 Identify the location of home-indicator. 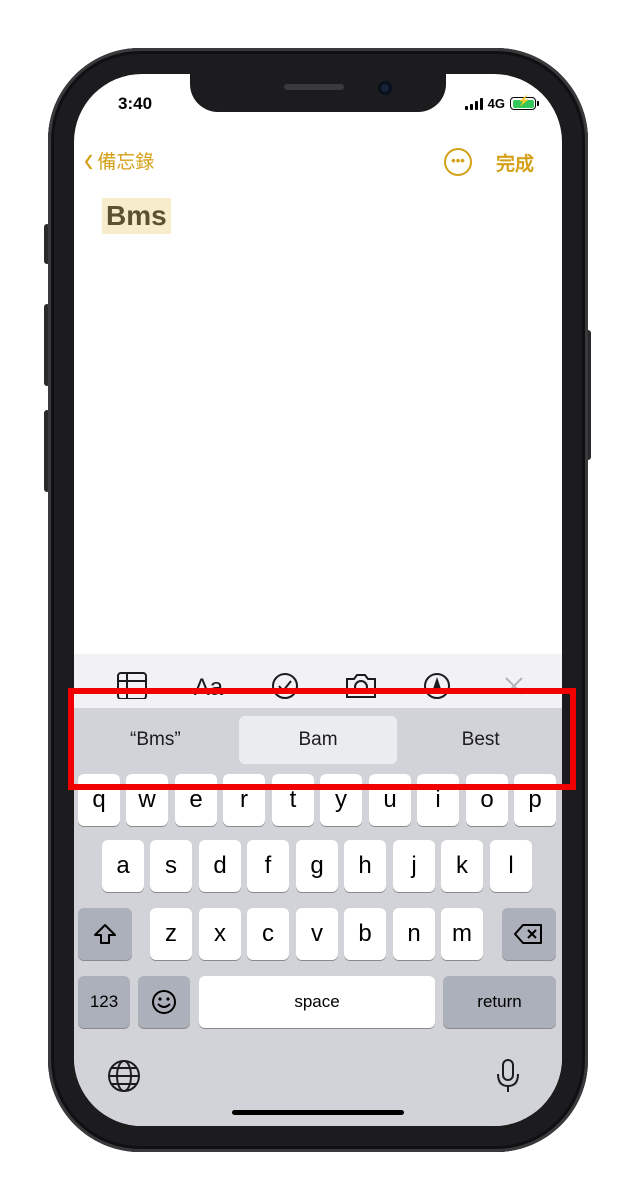
(318, 1112).